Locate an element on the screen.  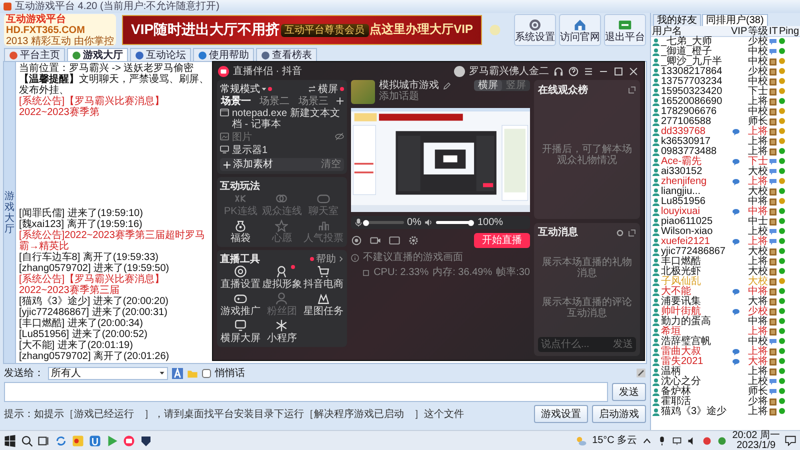
topic-link: 添加话题 is located at coordinates (415, 96).